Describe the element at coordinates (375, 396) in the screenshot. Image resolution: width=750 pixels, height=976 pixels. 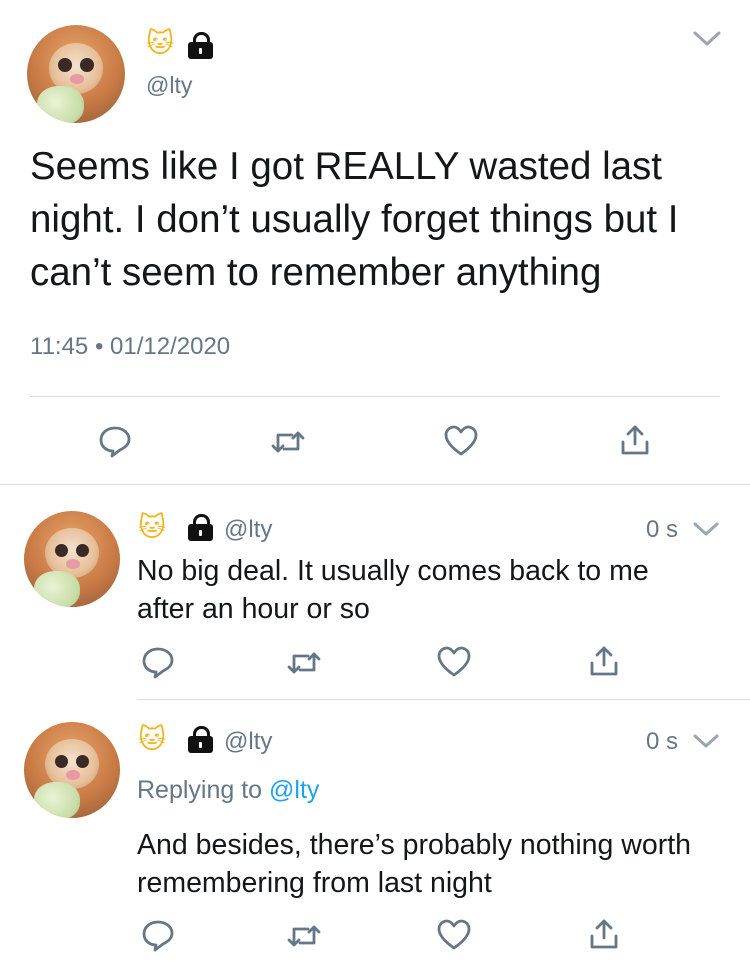
I see `divider` at that location.